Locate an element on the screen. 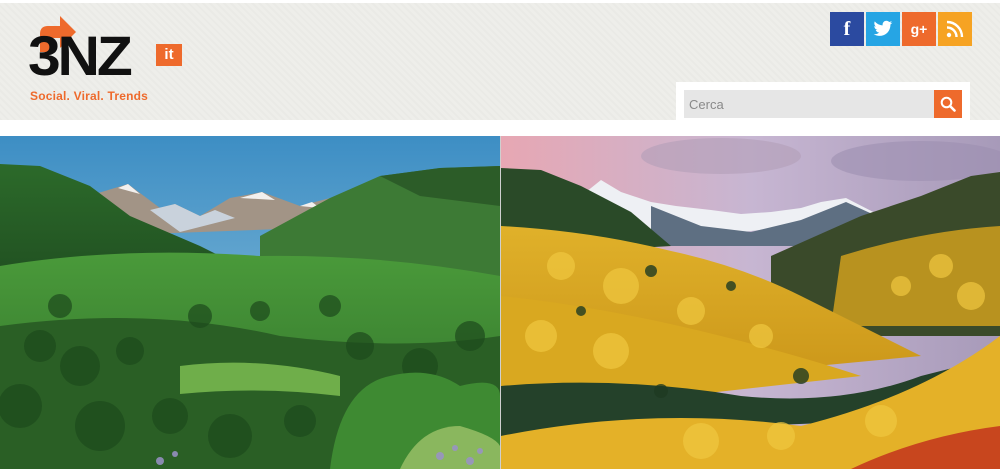 This screenshot has height=469, width=1000. rss-button is located at coordinates (955, 29).